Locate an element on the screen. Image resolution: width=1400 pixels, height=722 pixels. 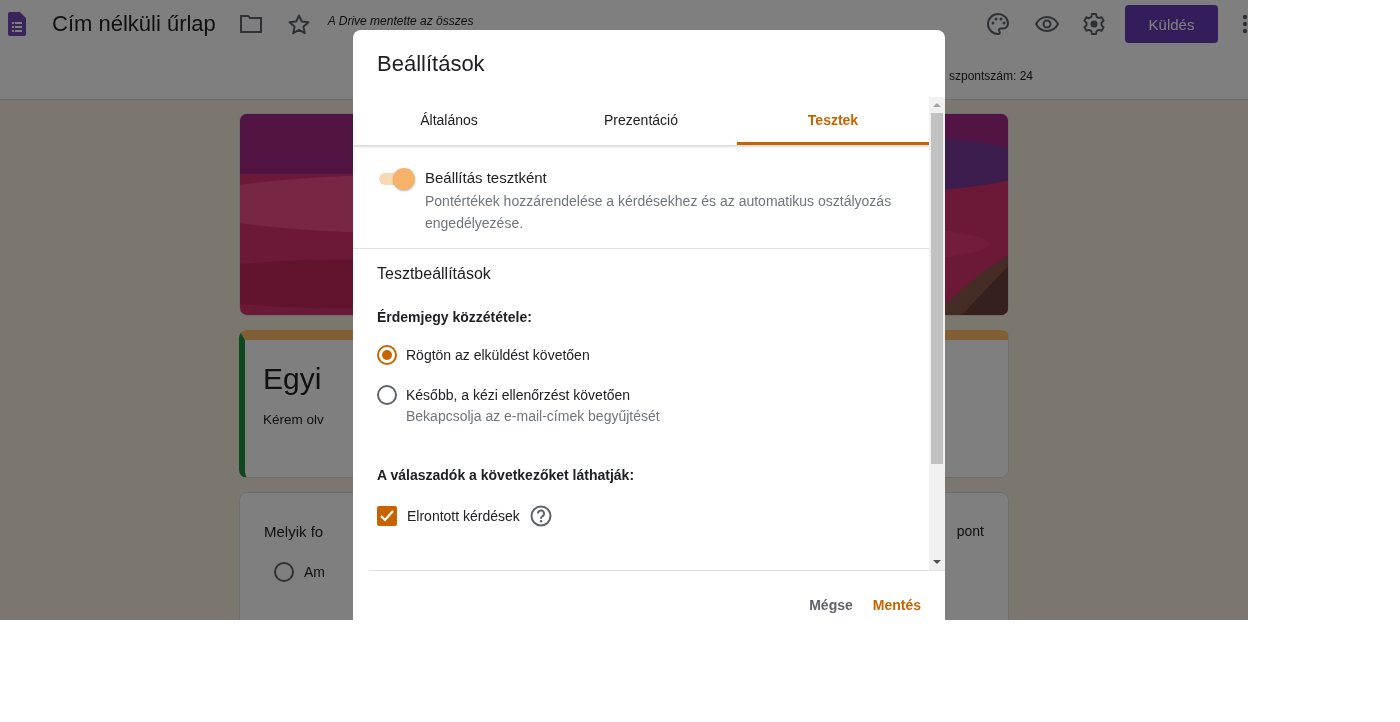
group-label: Érdemjegy közzététele: is located at coordinates (454, 317).